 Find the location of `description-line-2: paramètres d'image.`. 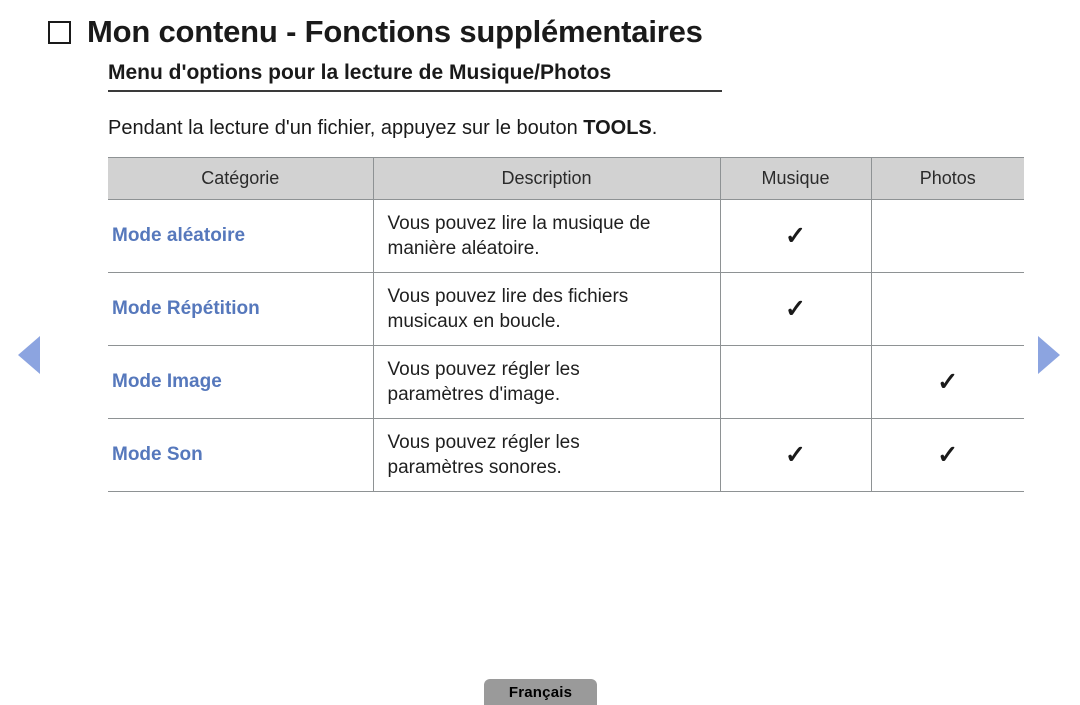

description-line-2: paramètres d'image. is located at coordinates (474, 394).